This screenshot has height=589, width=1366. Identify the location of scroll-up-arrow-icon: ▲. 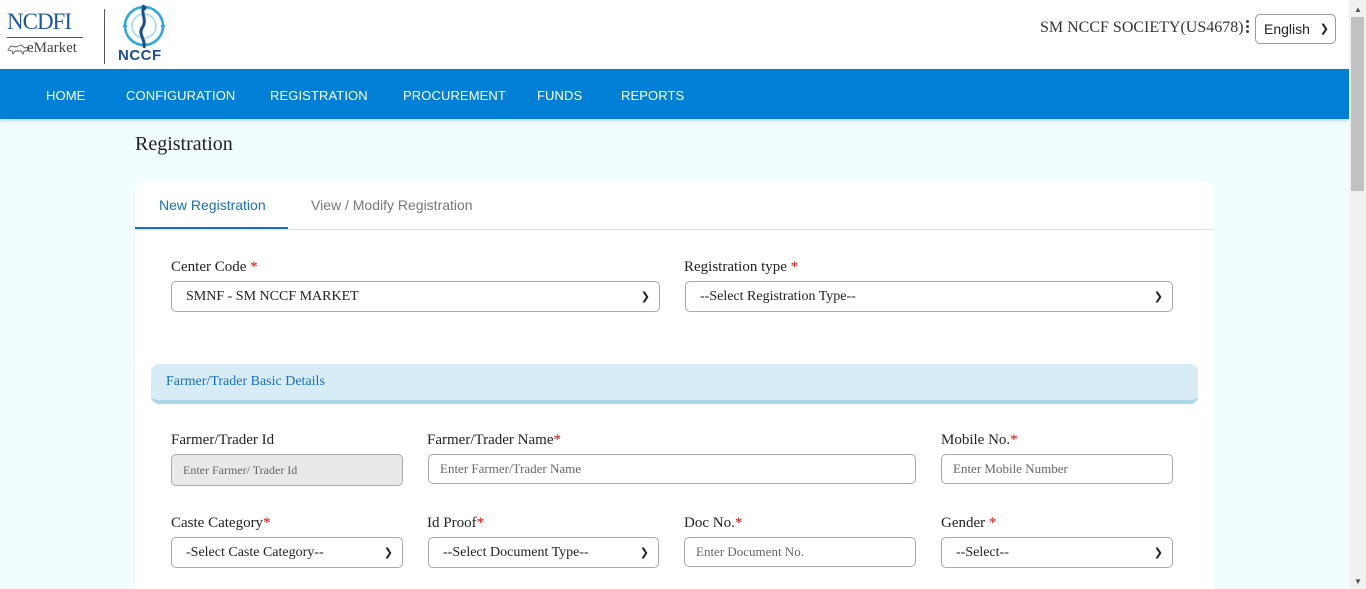
(1358, 9).